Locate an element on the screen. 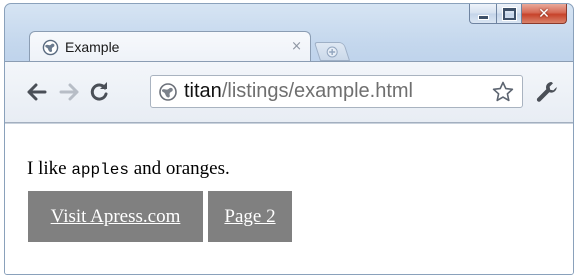  tab-title: Example is located at coordinates (92, 47).